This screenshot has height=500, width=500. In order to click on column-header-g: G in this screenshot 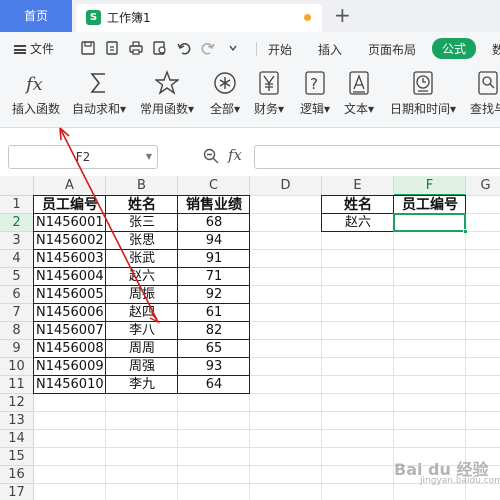, I will do `click(483, 186)`.